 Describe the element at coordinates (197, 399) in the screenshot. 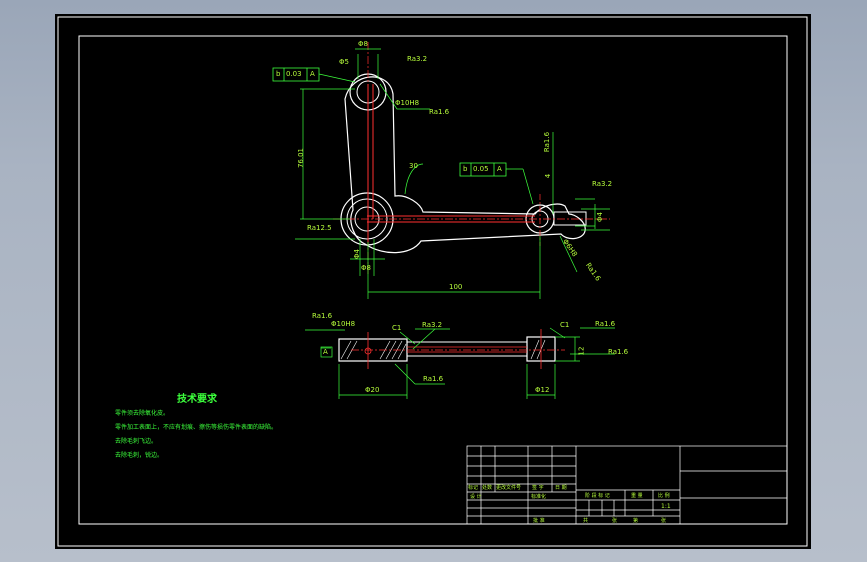

I see `tech-title: 技术要求` at that location.